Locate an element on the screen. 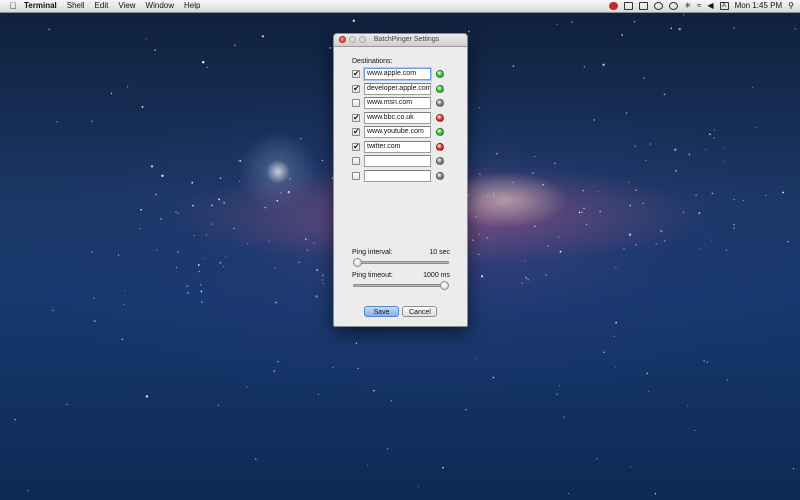 This screenshot has height=500, width=800. ping-timeout-track is located at coordinates (401, 285).